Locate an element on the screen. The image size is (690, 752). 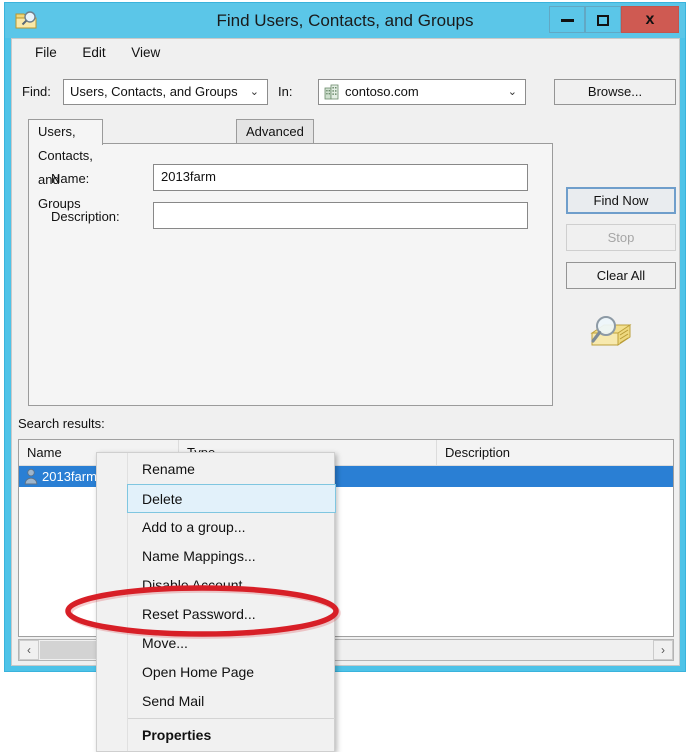
menu-item-properties: Properties is located at coordinates (231, 735).